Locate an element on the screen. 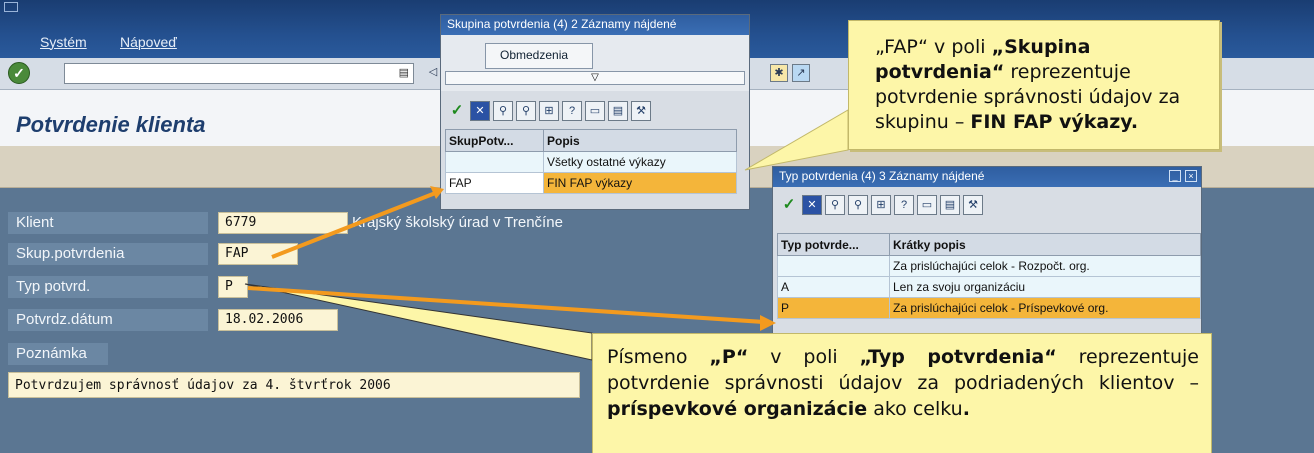 This screenshot has width=1314, height=453. callout-group-bold-2: FIN FAP výkazy. is located at coordinates (1054, 122).